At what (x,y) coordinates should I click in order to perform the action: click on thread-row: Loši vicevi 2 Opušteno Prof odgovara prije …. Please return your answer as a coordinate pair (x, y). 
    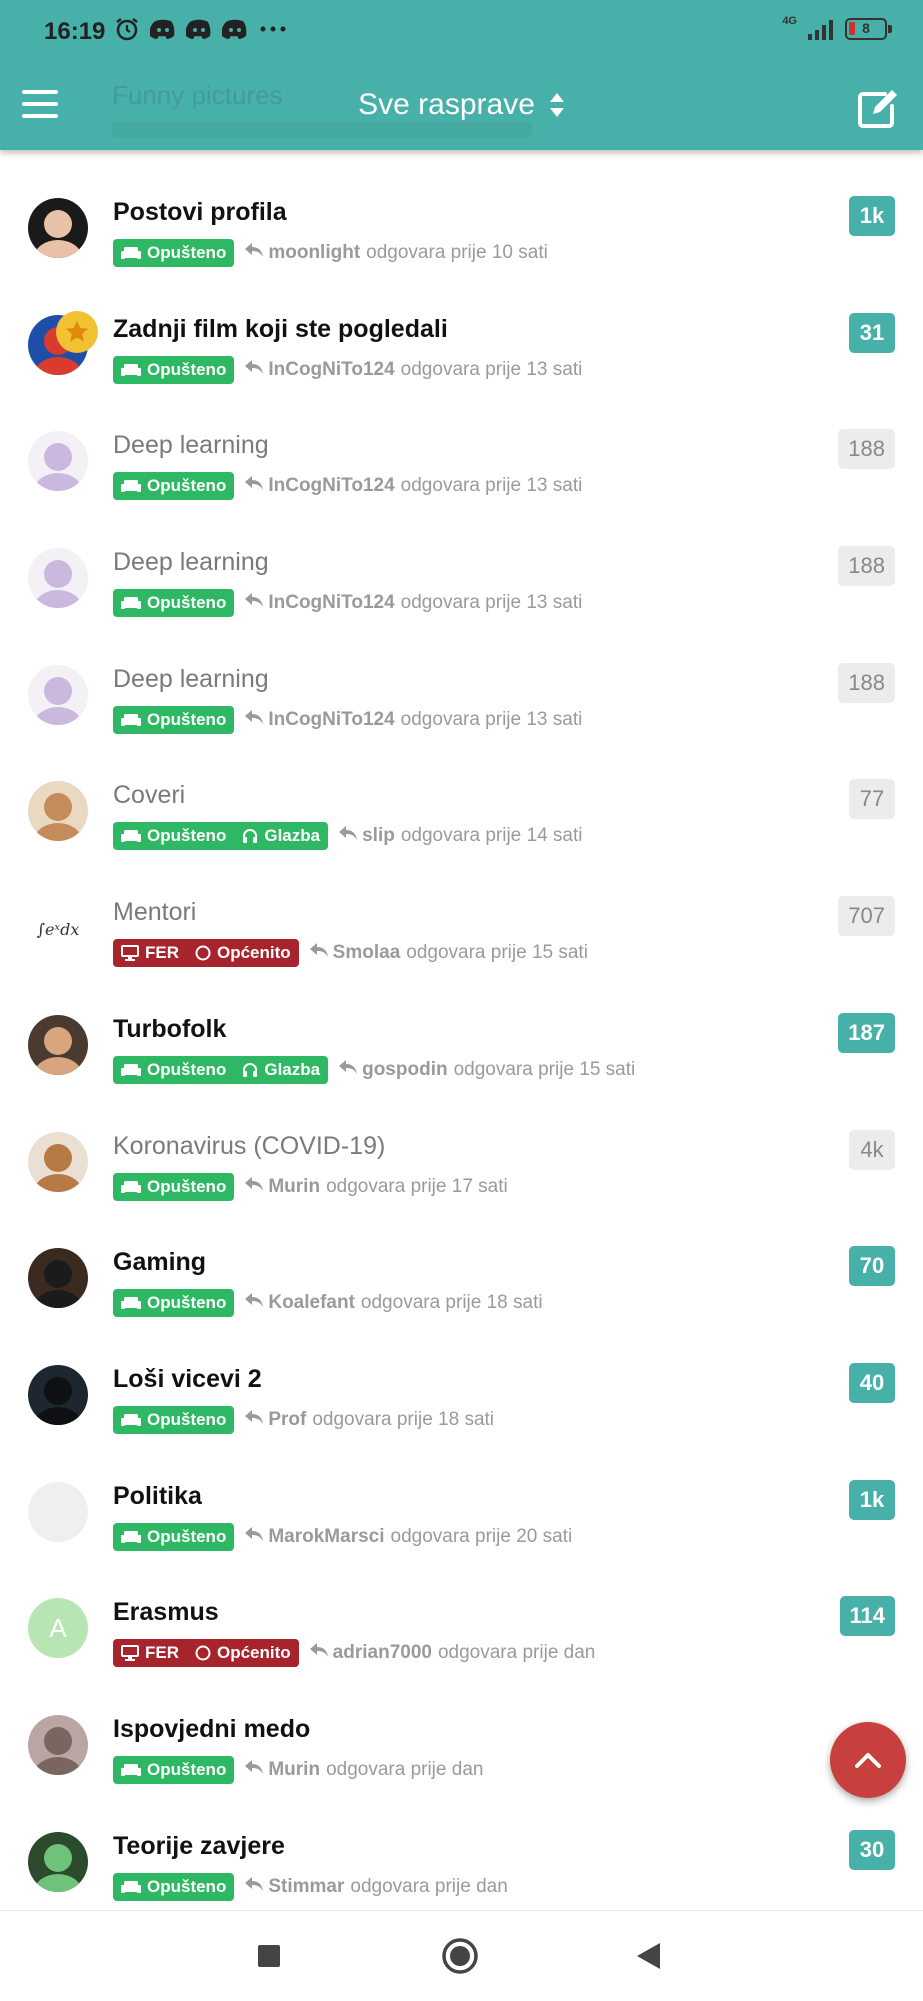
    Looking at the image, I should click on (461, 1375).